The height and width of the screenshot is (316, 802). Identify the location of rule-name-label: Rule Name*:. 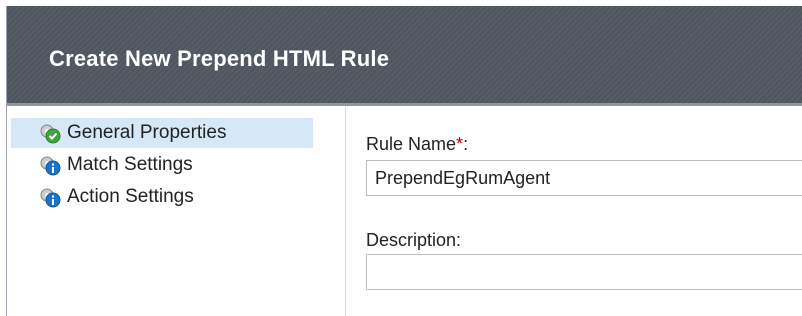
(417, 144).